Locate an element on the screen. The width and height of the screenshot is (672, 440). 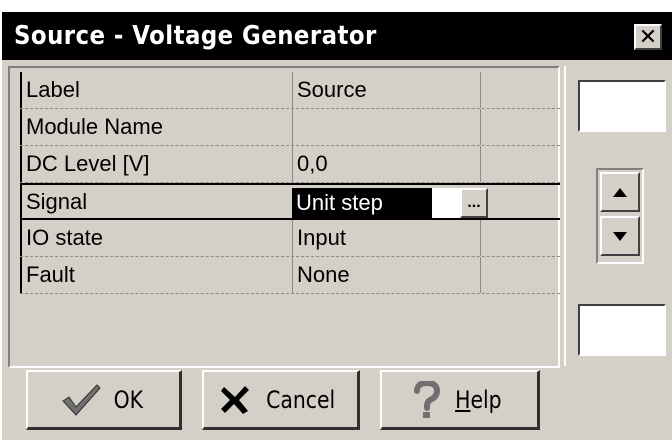
cancel-button: Cancel is located at coordinates (281, 400).